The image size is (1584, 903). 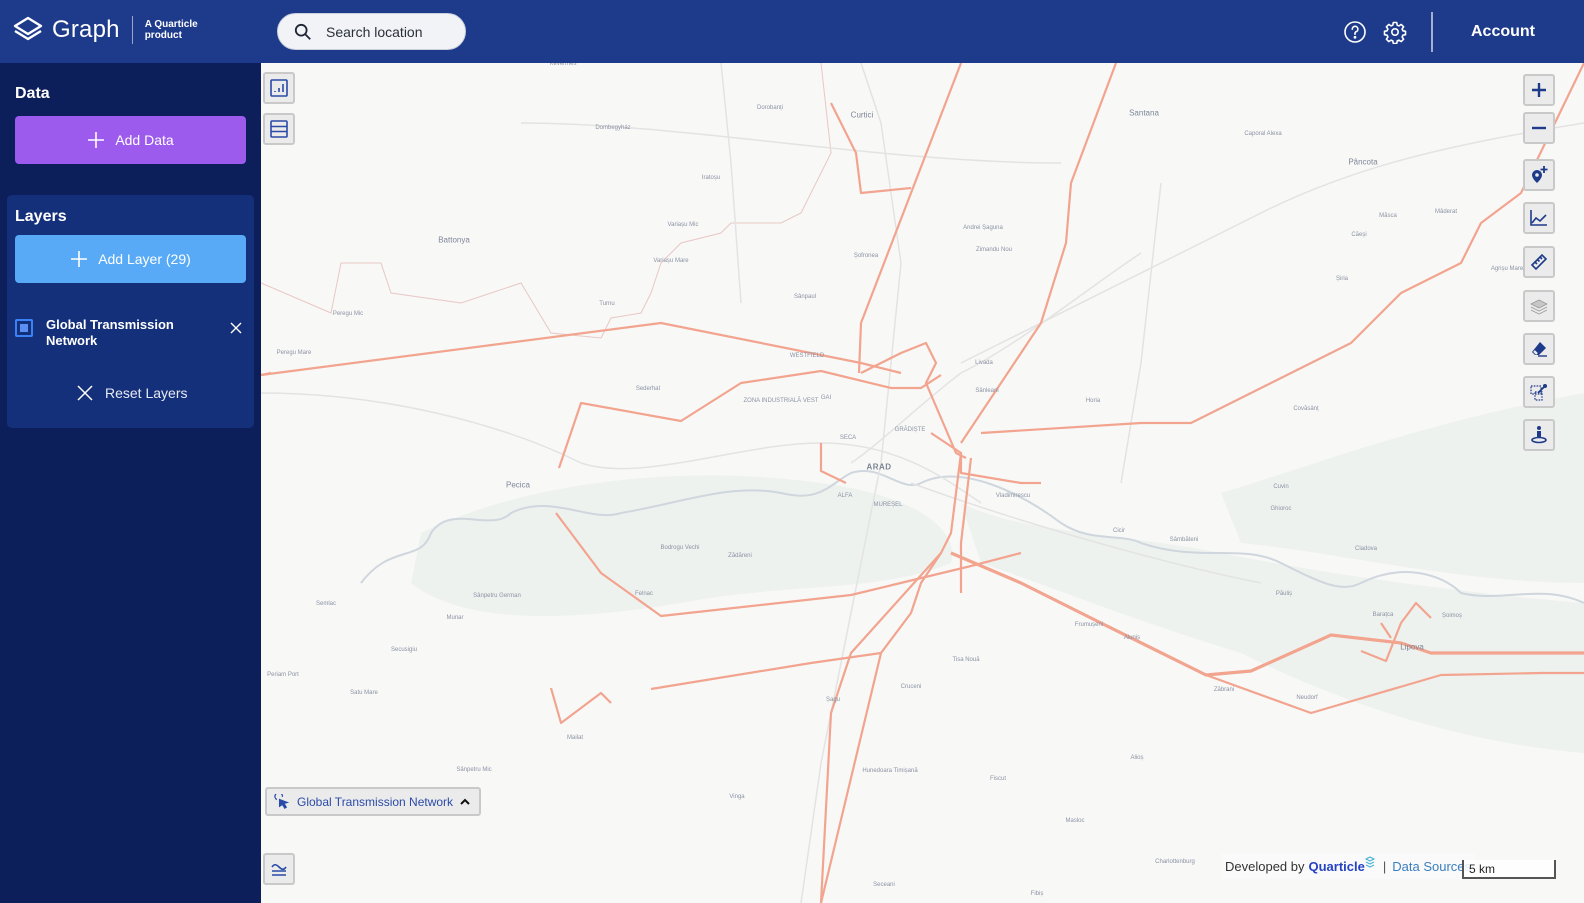 What do you see at coordinates (770, 108) in the screenshot?
I see `map-label: Dorobanți` at bounding box center [770, 108].